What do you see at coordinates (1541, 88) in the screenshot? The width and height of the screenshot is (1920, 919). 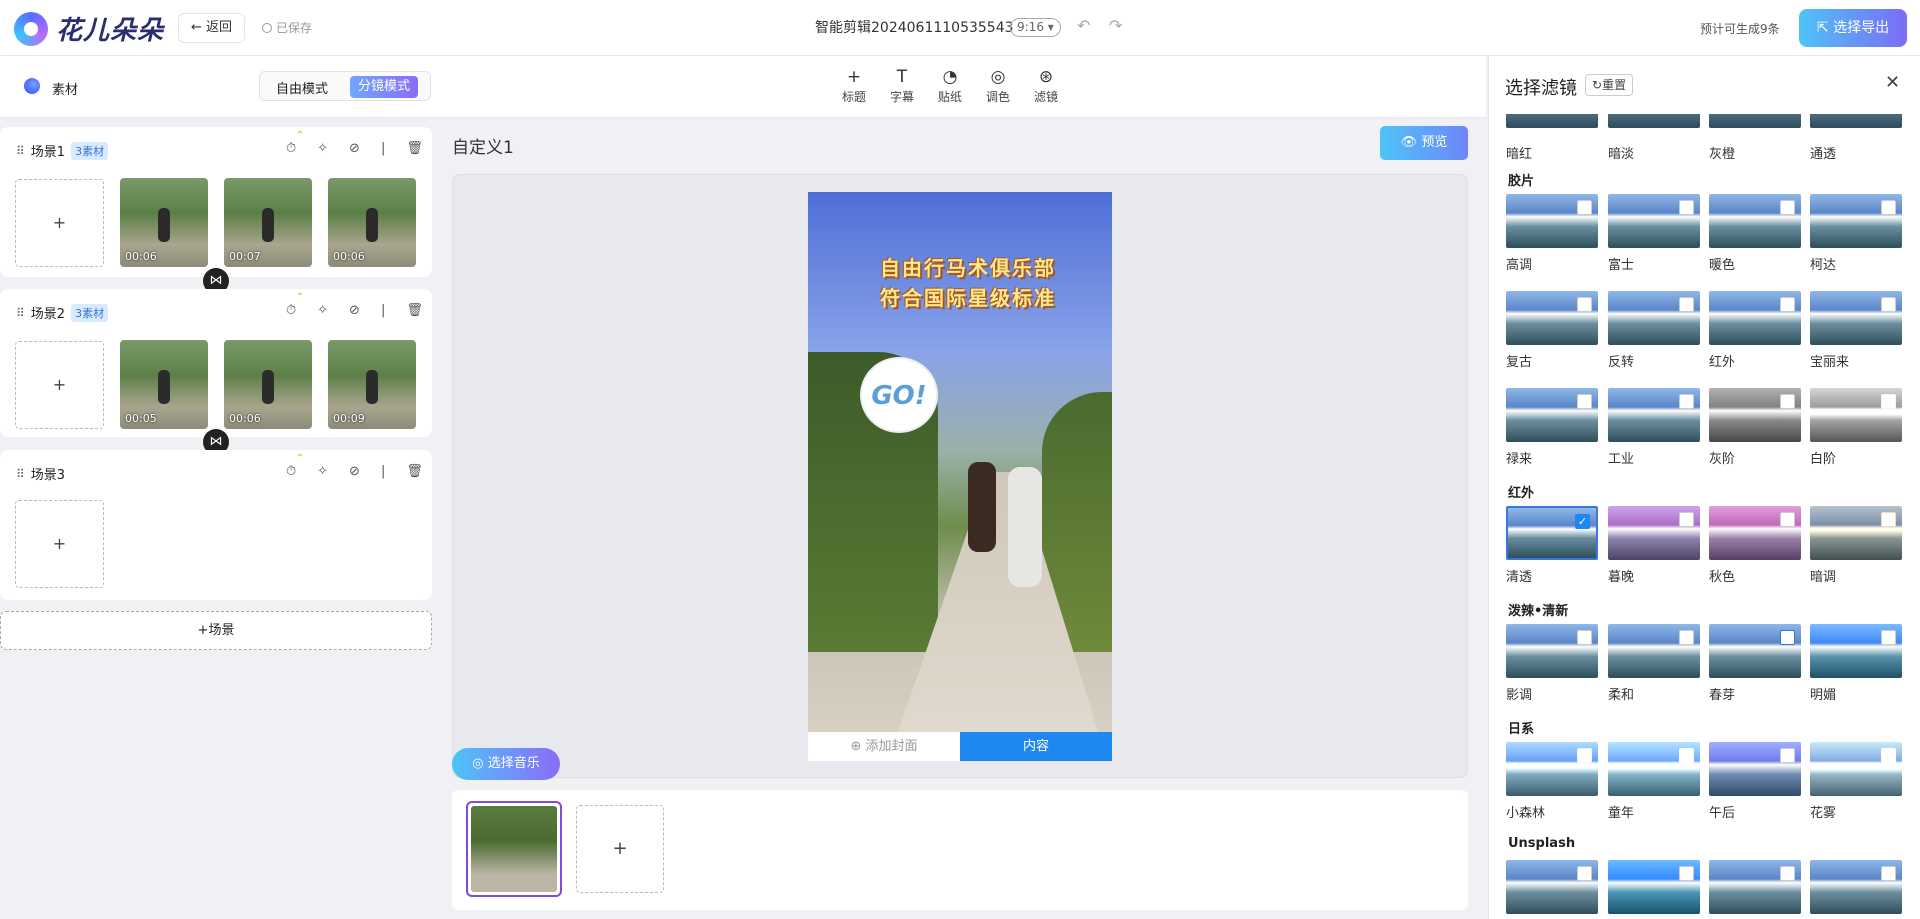 I see `filter-panel-title: 选择滤镜` at bounding box center [1541, 88].